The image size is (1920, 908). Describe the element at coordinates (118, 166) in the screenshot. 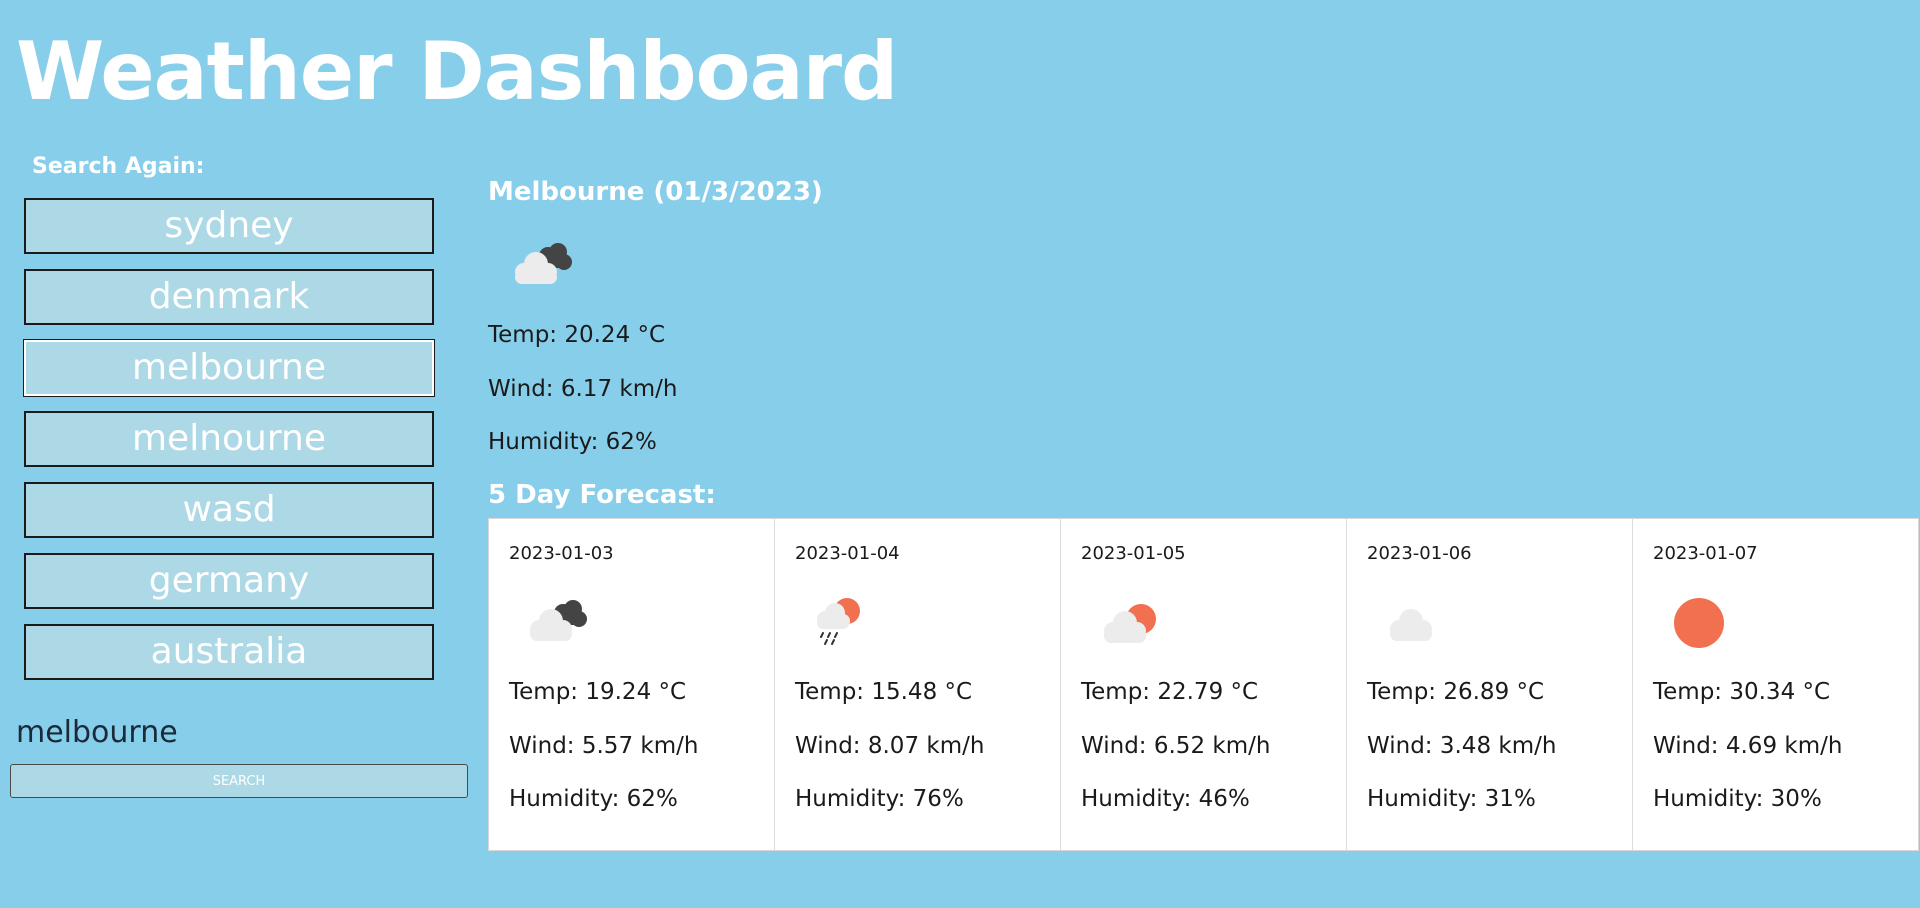

I see `search-again-label: Search Again:` at that location.